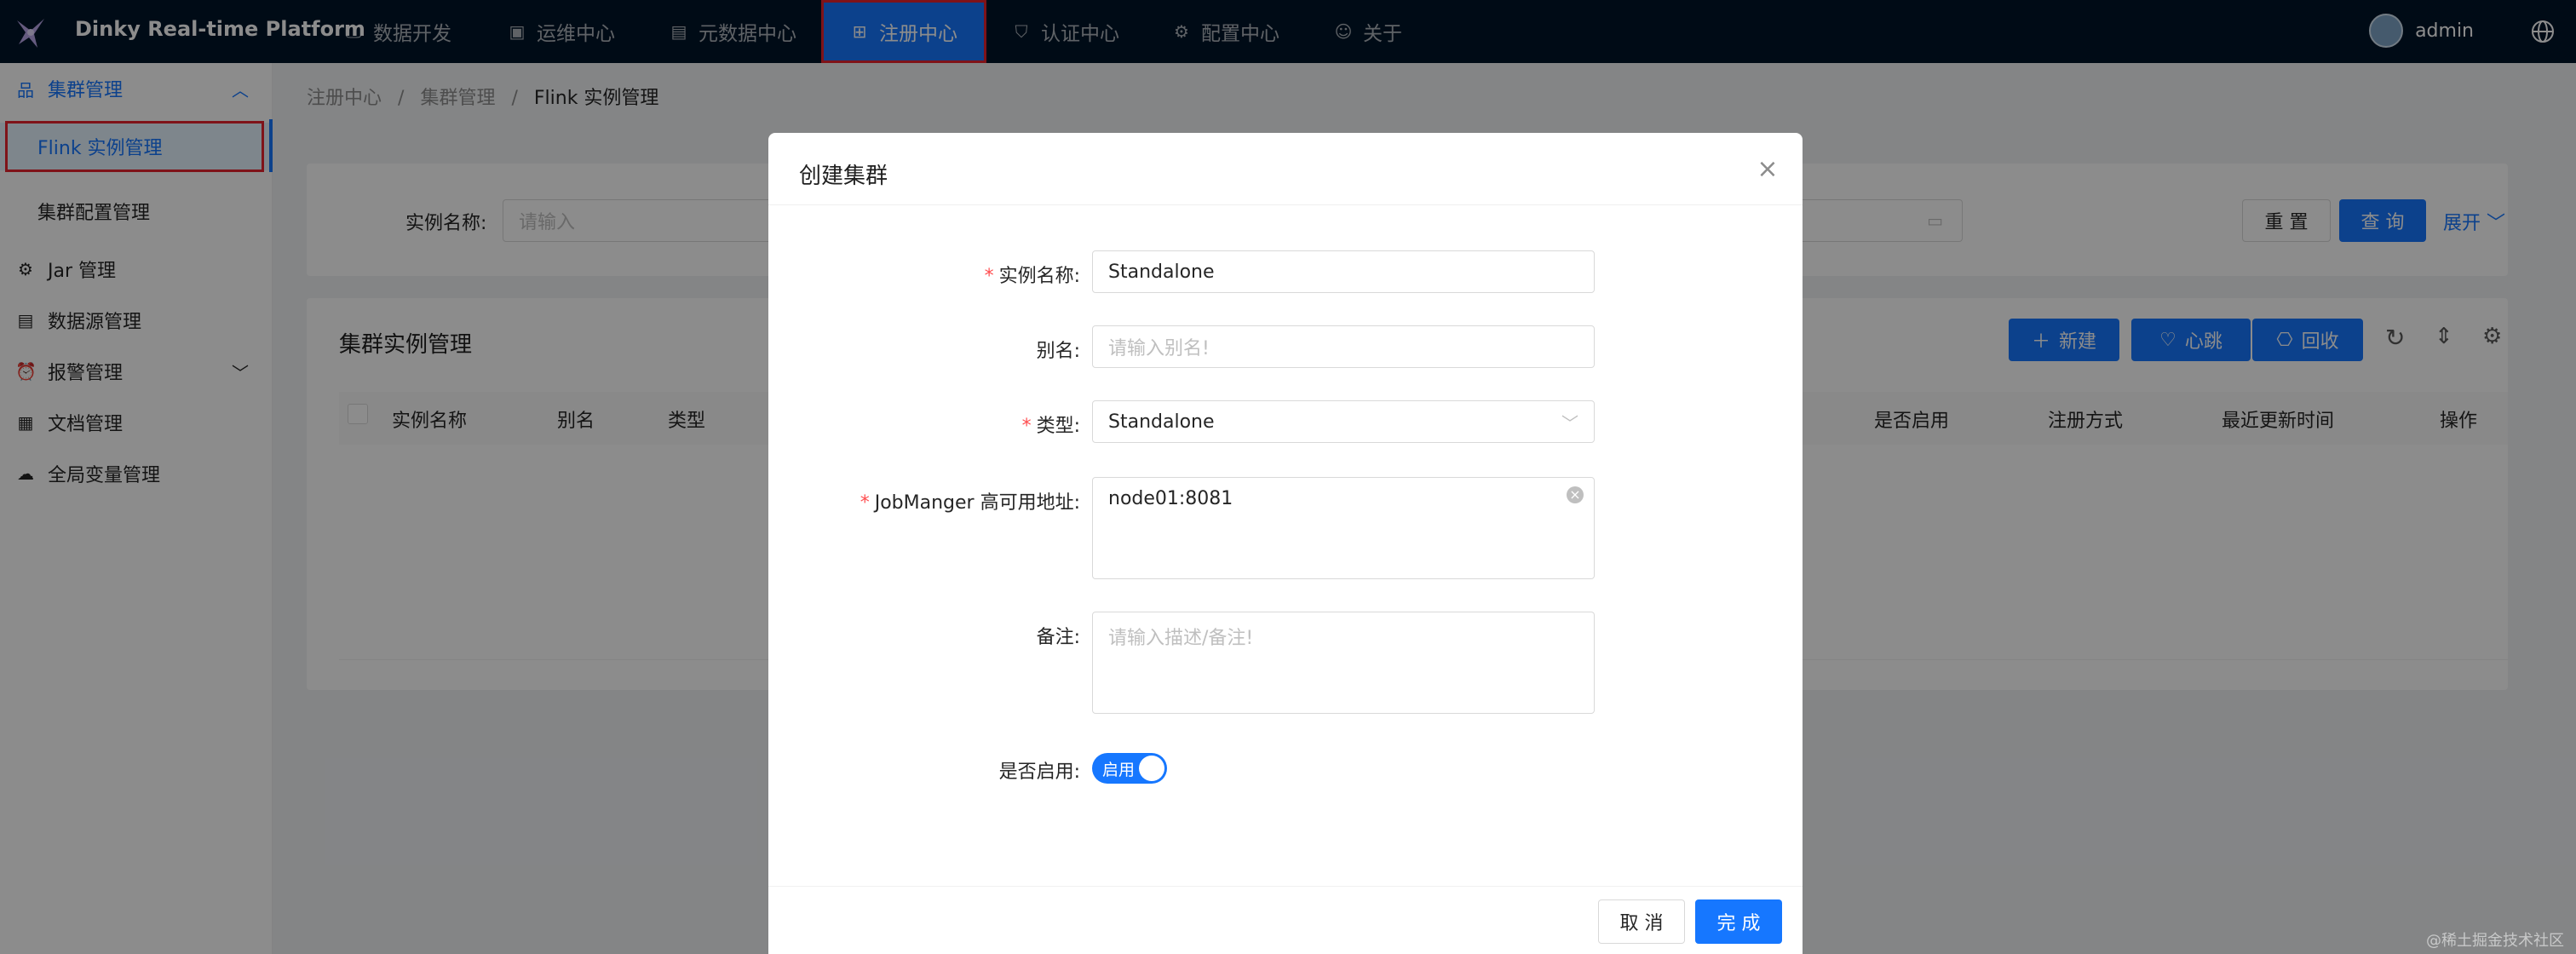  What do you see at coordinates (844, 176) in the screenshot?
I see `modal-title: 创建集群` at bounding box center [844, 176].